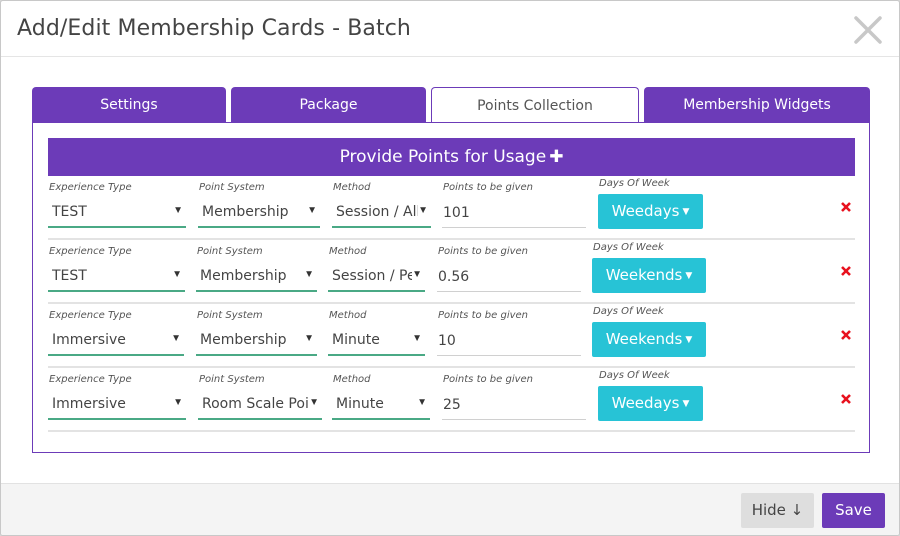 This screenshot has height=536, width=900. What do you see at coordinates (372, 276) in the screenshot?
I see `method-value: Session / Pe` at bounding box center [372, 276].